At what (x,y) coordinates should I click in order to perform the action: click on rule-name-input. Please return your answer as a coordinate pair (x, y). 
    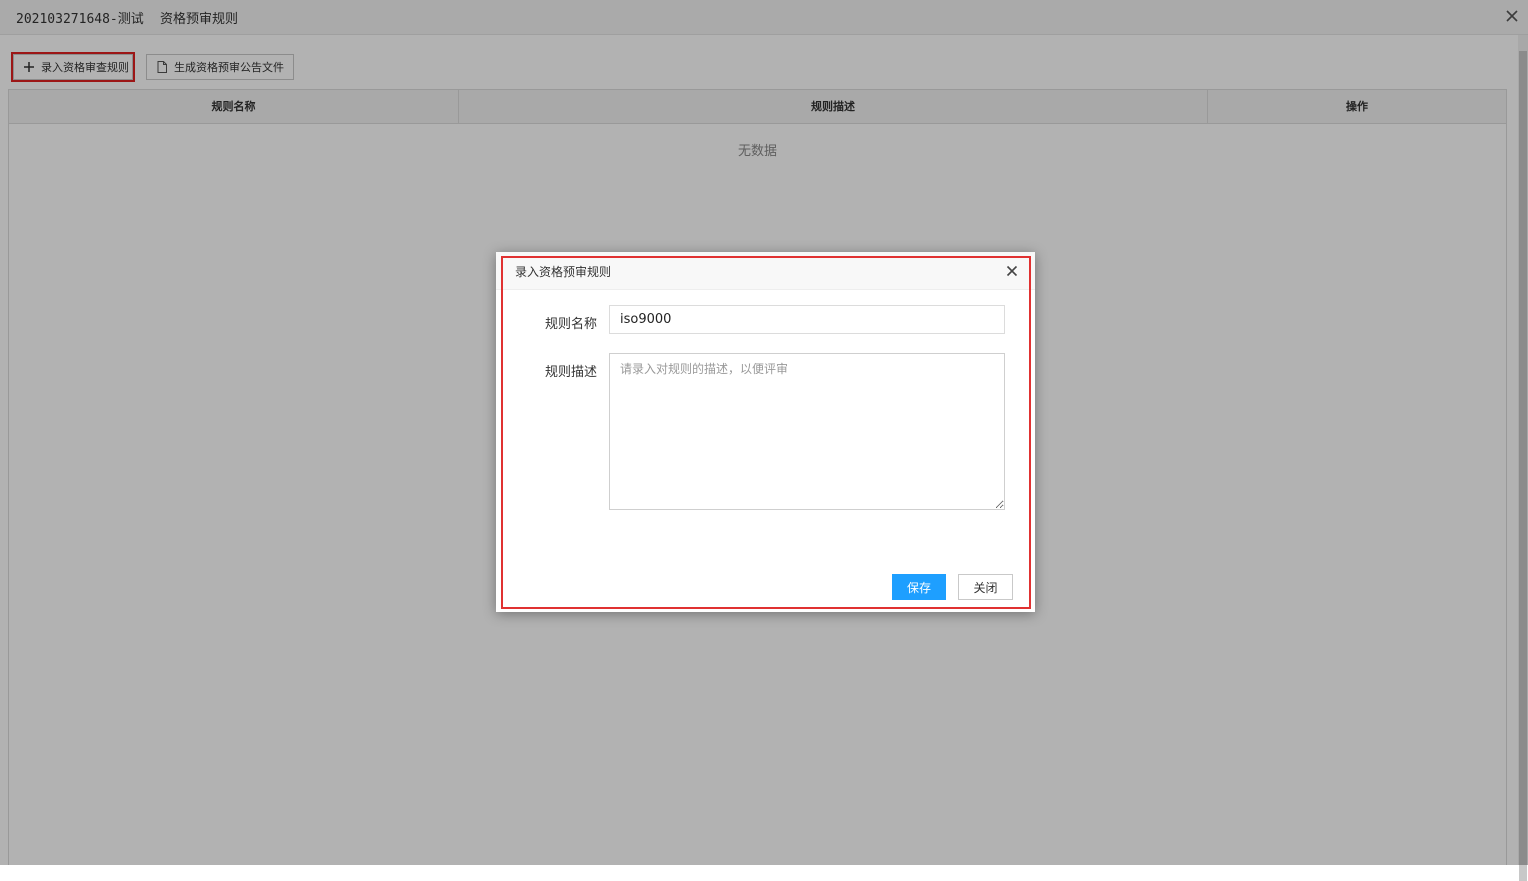
    Looking at the image, I should click on (807, 319).